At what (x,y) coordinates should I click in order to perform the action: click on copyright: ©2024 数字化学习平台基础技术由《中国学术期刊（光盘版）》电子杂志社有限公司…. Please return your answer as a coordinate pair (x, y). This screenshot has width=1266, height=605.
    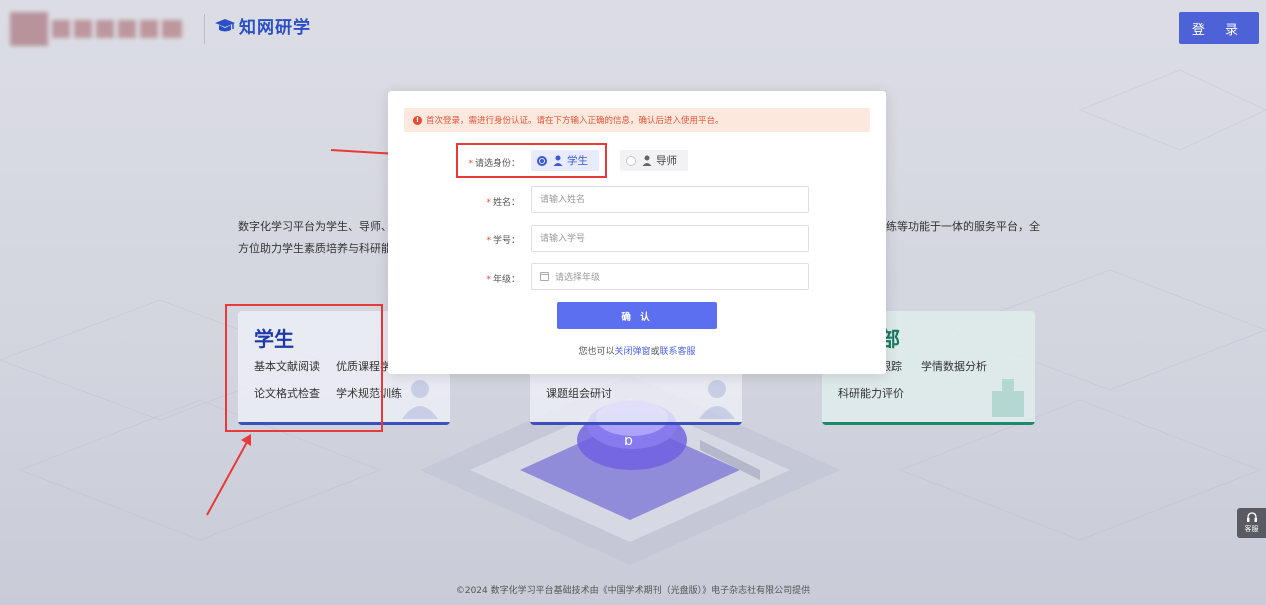
    Looking at the image, I should click on (633, 591).